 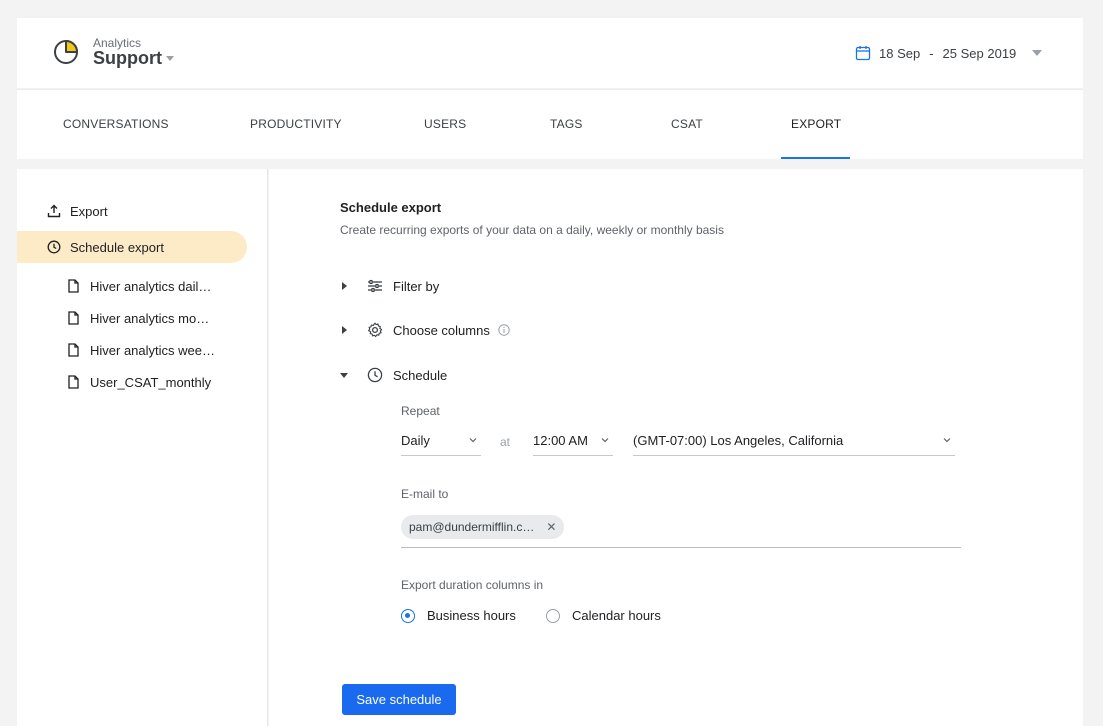 What do you see at coordinates (505, 442) in the screenshot?
I see `at-label: at` at bounding box center [505, 442].